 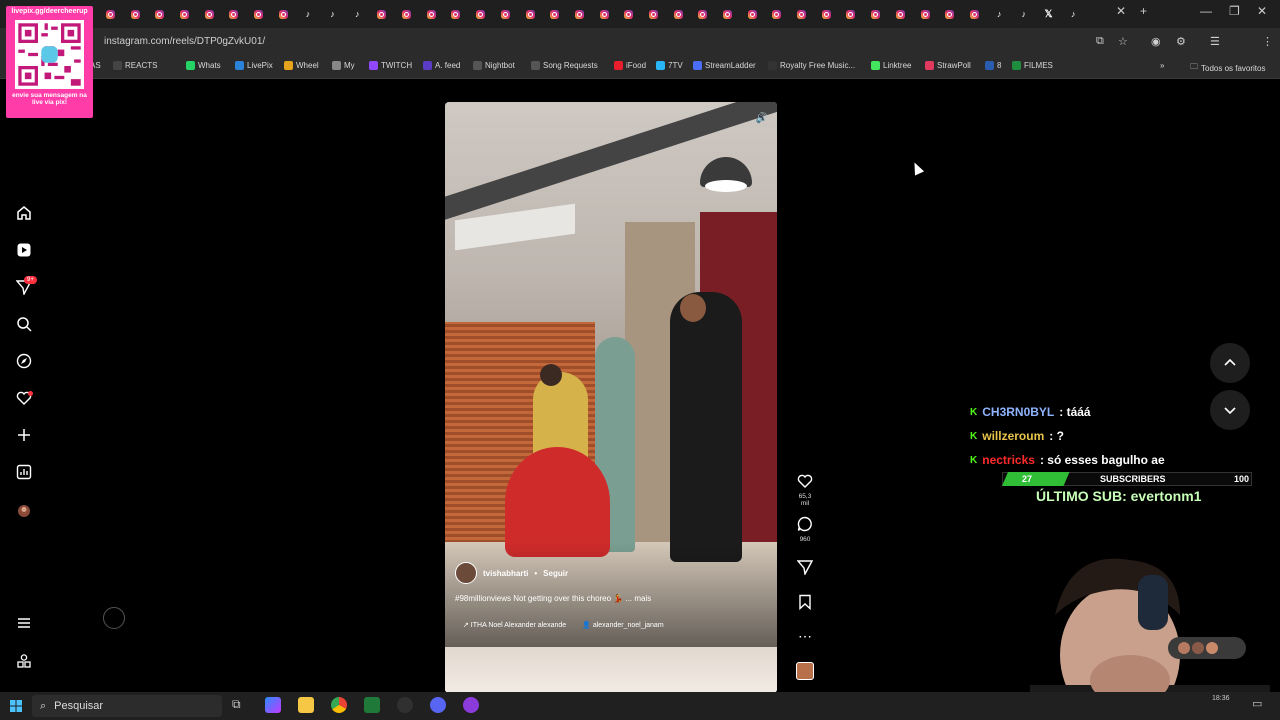 I want to click on also-from-meta-icon, so click(x=24, y=661).